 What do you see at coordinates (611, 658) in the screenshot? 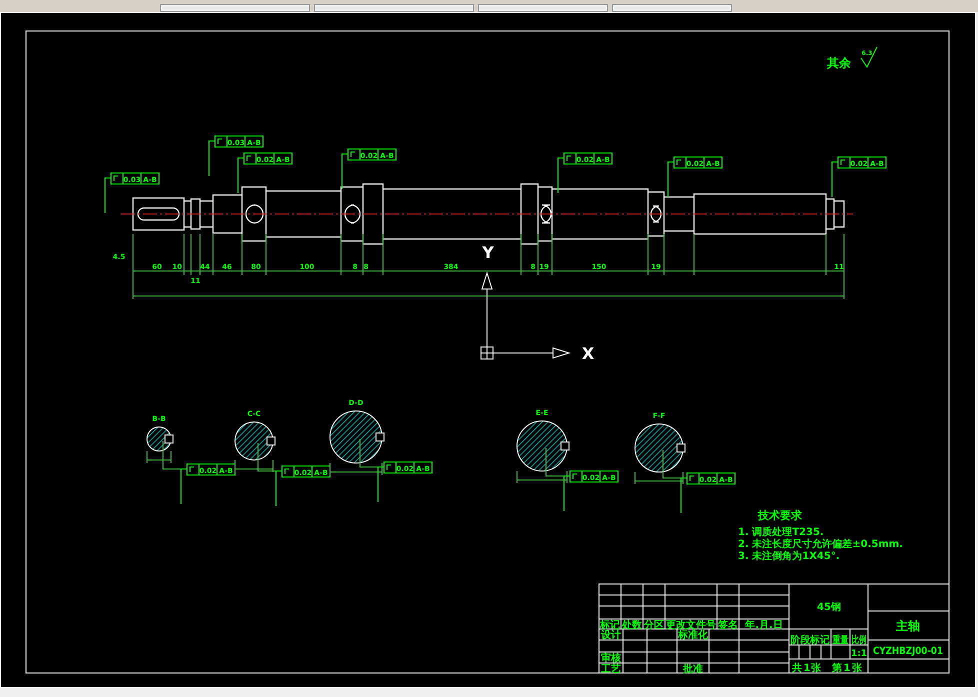
I see `table-label: 审核` at bounding box center [611, 658].